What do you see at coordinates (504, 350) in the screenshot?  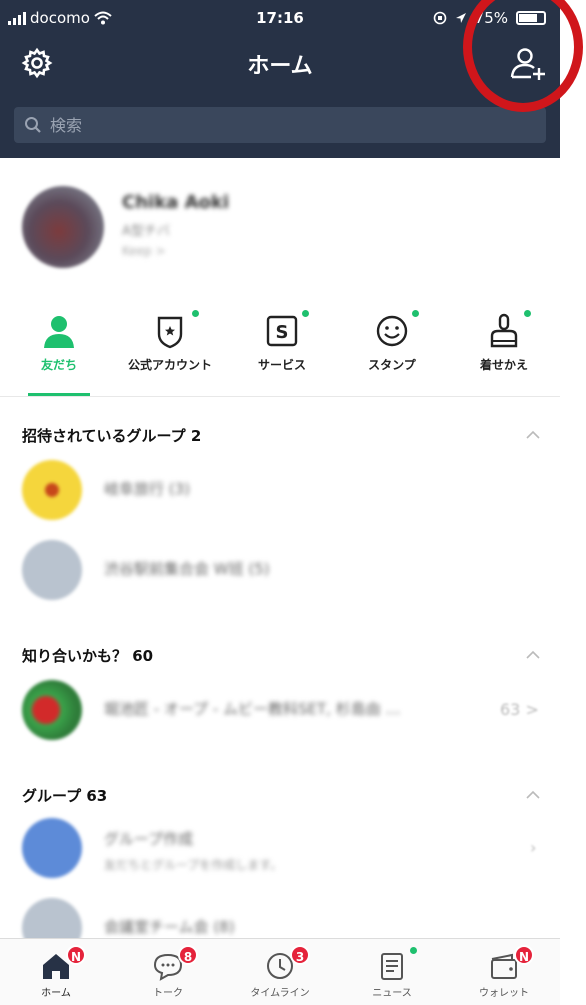 I see `tab-themes: 着せかえ` at bounding box center [504, 350].